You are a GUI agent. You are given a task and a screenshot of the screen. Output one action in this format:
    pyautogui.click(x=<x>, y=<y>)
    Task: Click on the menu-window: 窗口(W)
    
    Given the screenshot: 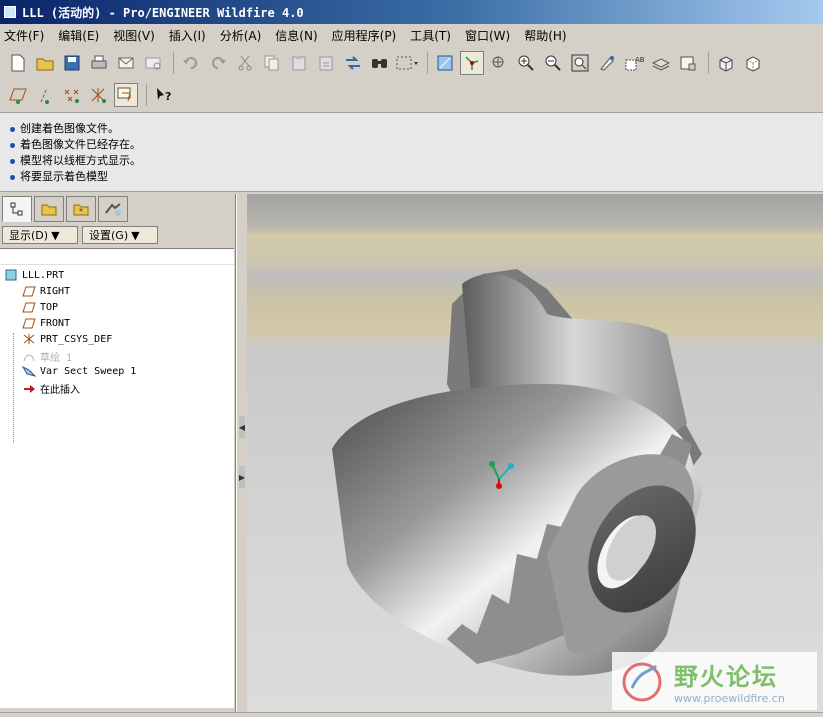 What is the action you would take?
    pyautogui.click(x=487, y=35)
    